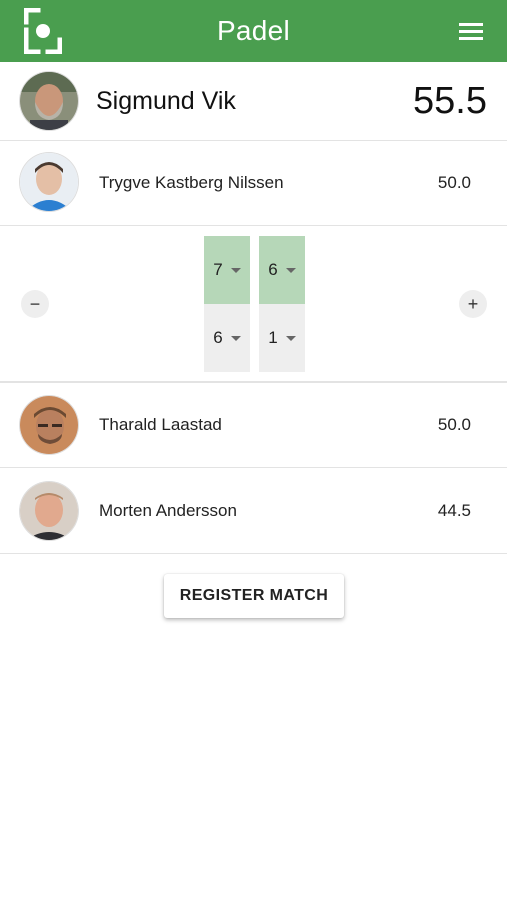 The height and width of the screenshot is (900, 507). I want to click on score-value: 1, so click(273, 337).